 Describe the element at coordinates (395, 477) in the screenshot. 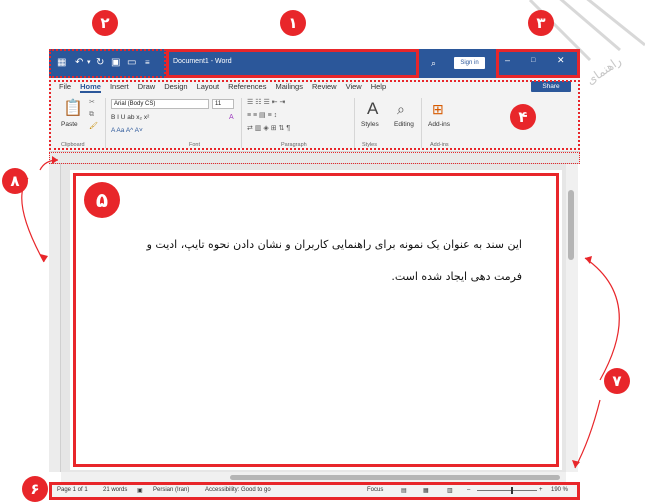

I see `horizontal-scroll-thumb` at that location.